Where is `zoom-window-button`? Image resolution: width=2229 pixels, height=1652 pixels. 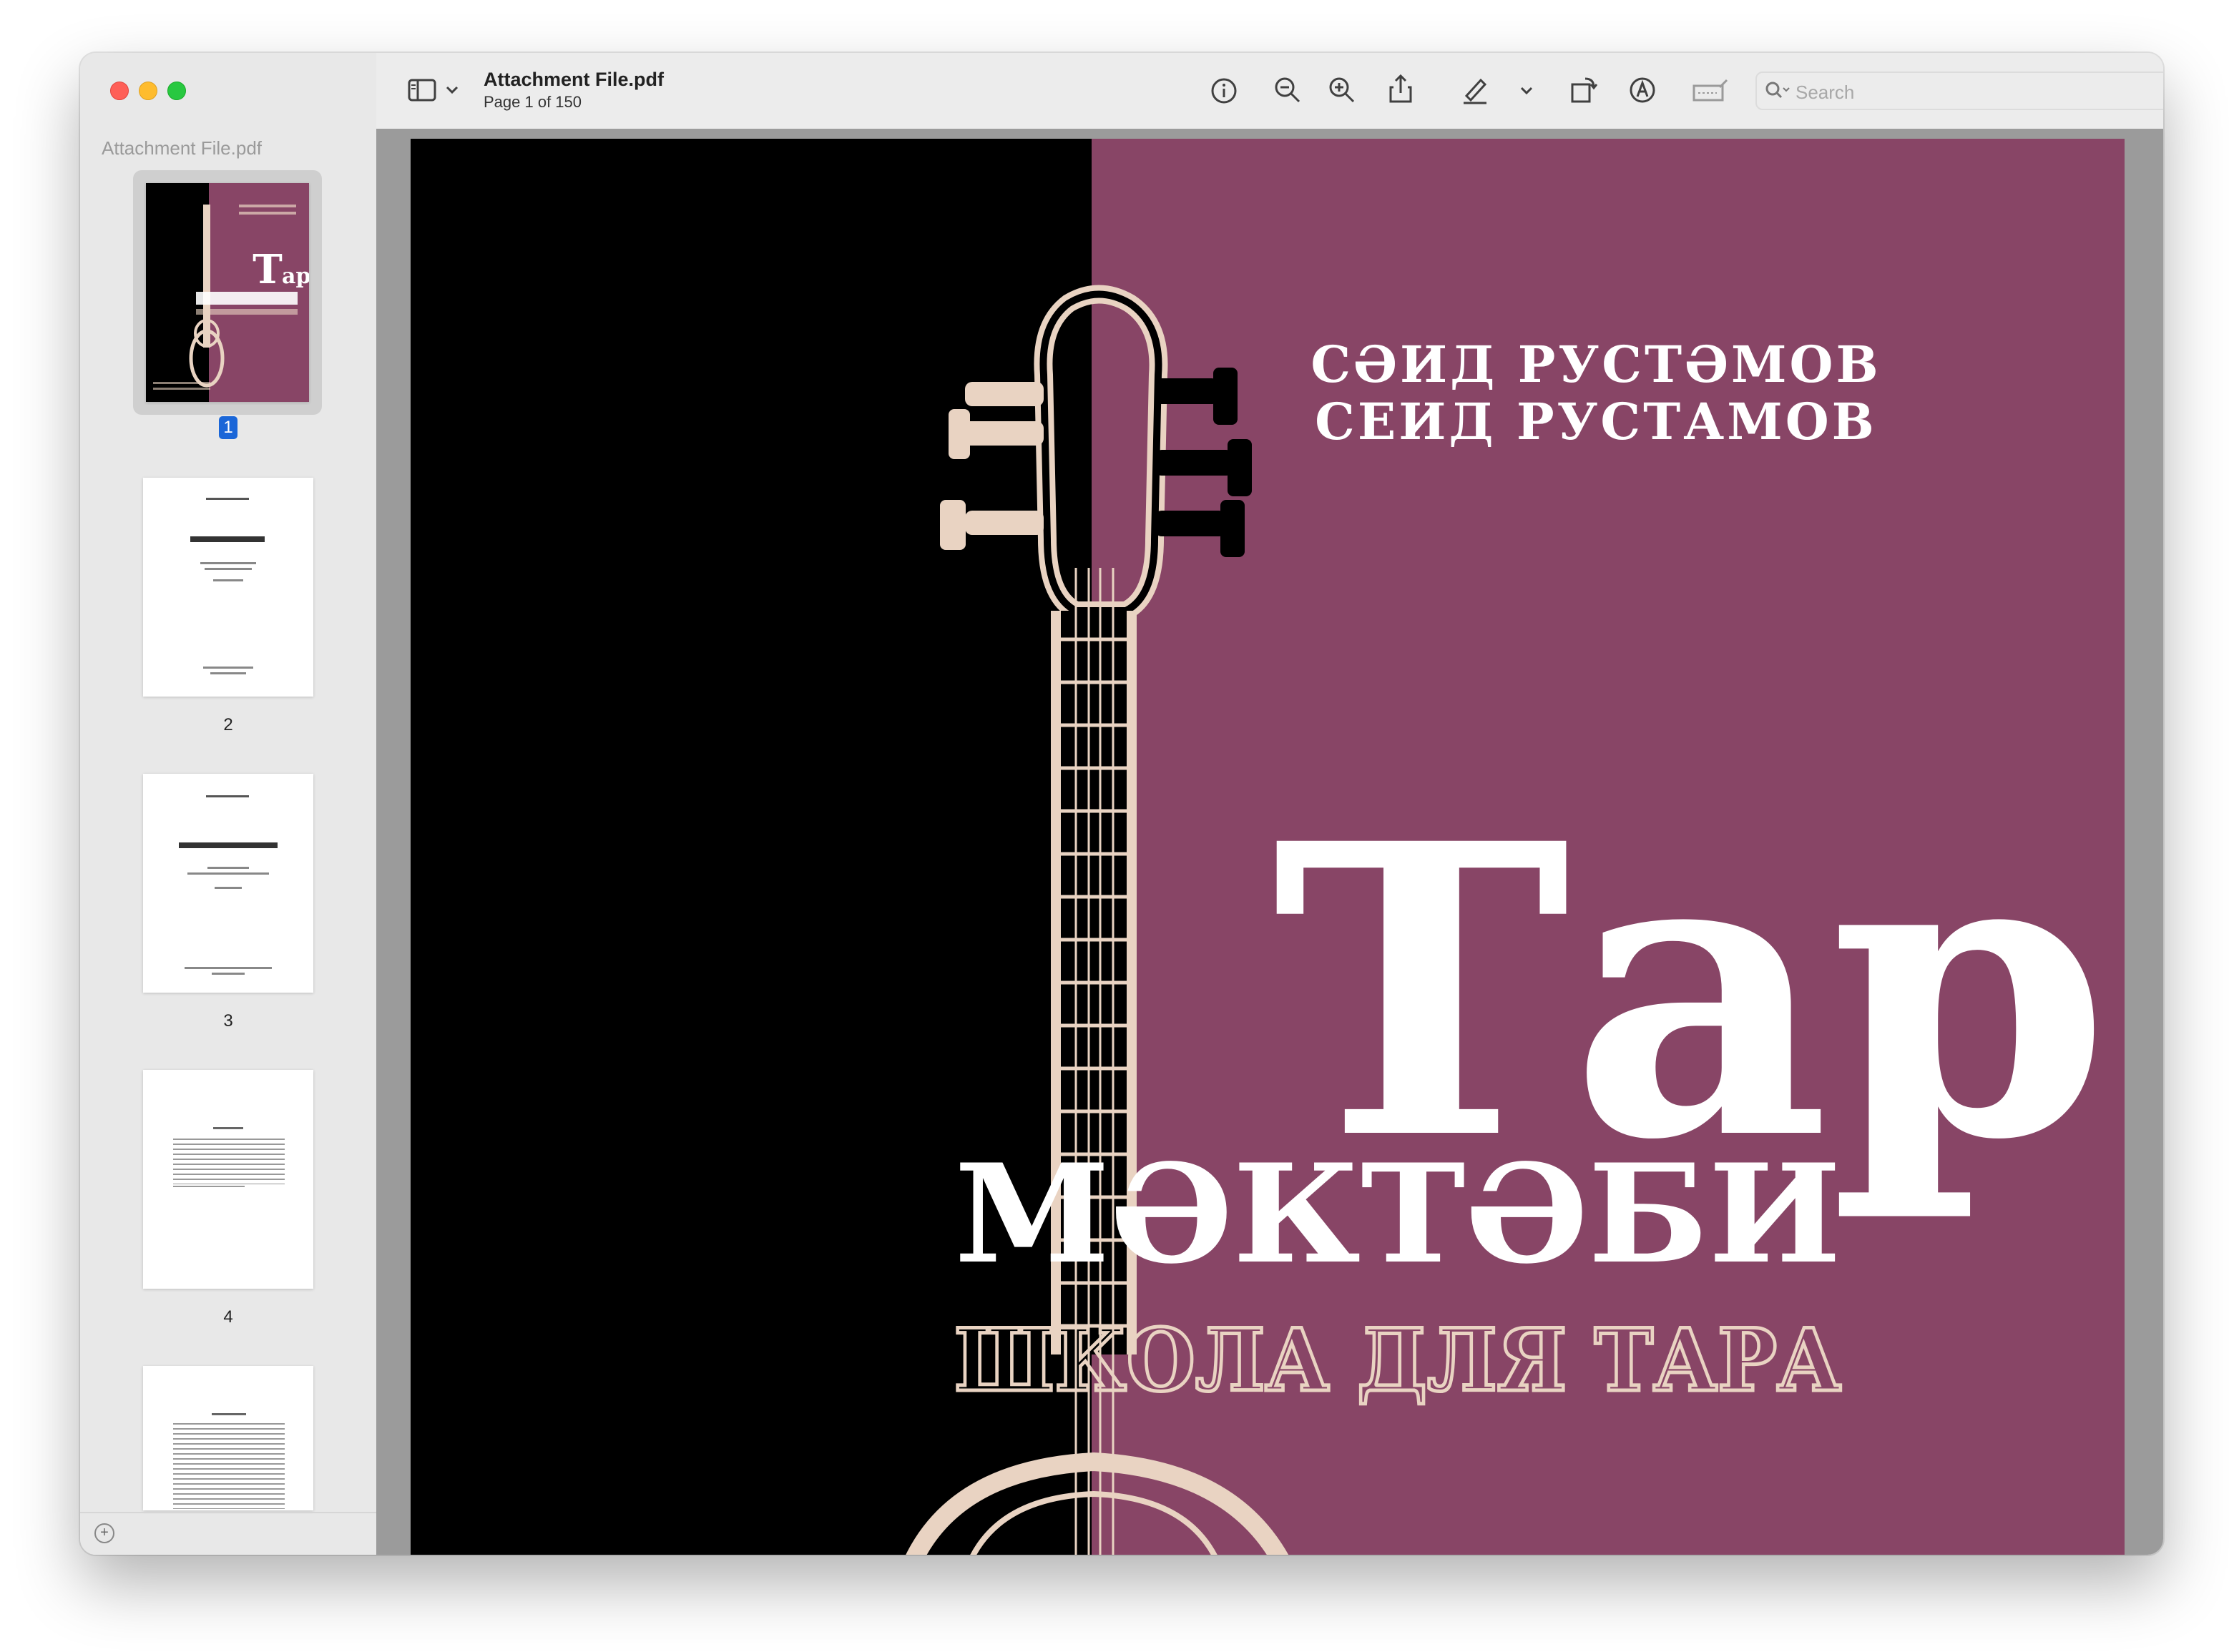
zoom-window-button is located at coordinates (176, 91).